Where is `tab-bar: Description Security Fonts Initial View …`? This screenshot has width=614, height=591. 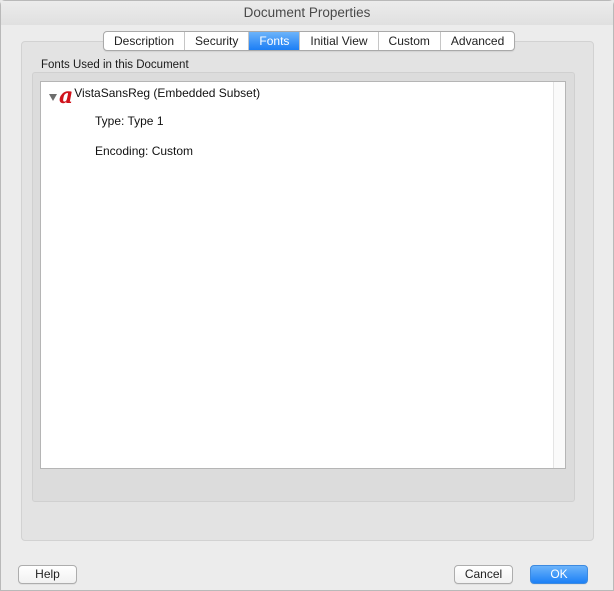 tab-bar: Description Security Fonts Initial View … is located at coordinates (309, 41).